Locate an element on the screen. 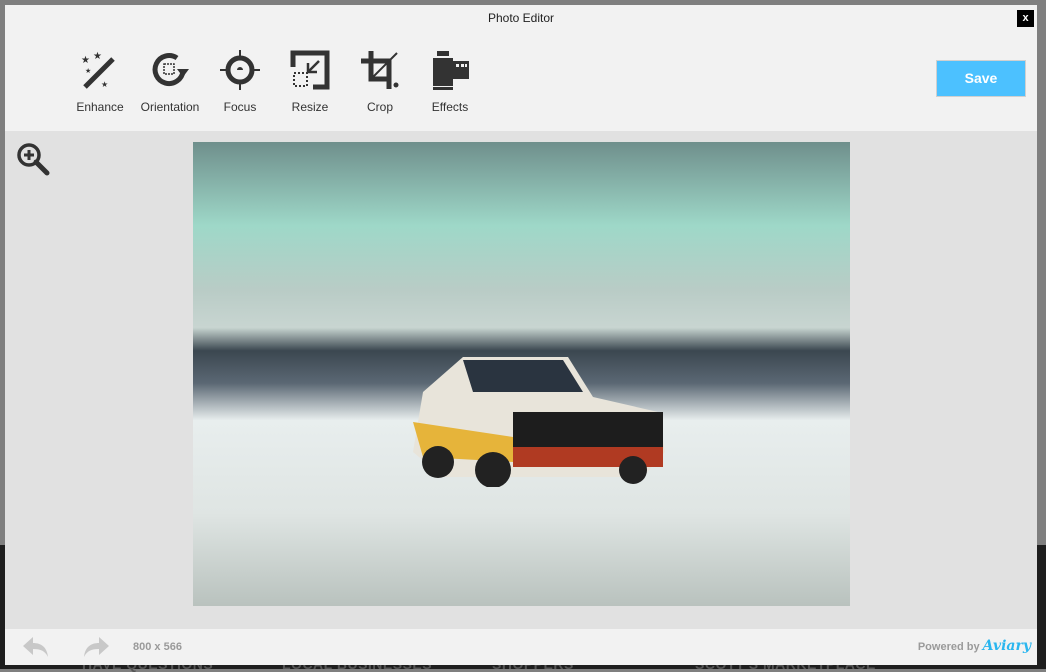 Image resolution: width=1046 pixels, height=672 pixels. image-dimensions: 800 x 566 is located at coordinates (157, 647).